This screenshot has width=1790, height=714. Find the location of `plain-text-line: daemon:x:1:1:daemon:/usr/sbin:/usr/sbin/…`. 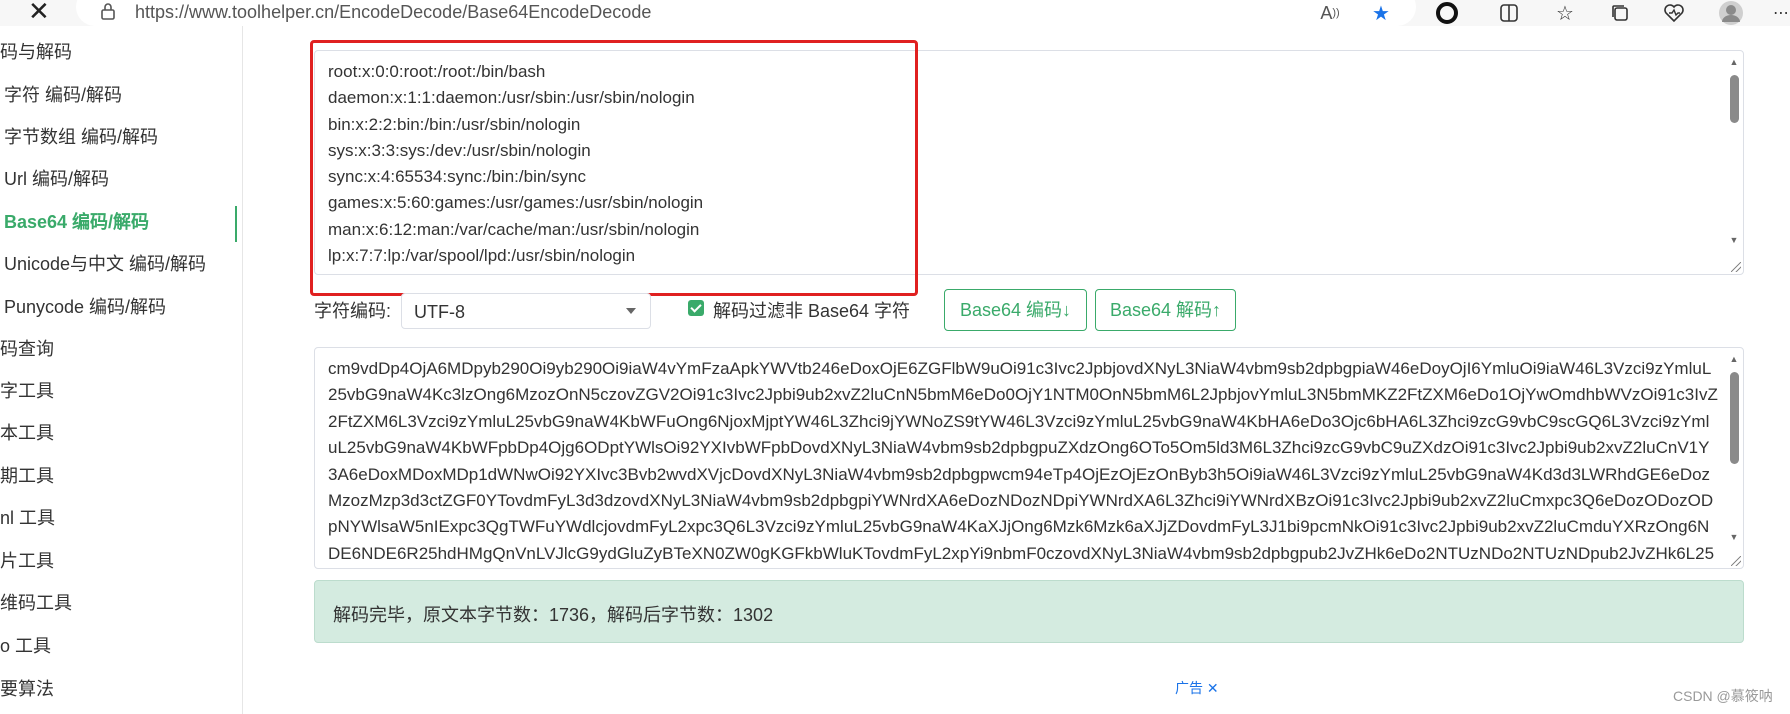

plain-text-line: daemon:x:1:1:daemon:/usr/sbin:/usr/sbin/… is located at coordinates (511, 98).